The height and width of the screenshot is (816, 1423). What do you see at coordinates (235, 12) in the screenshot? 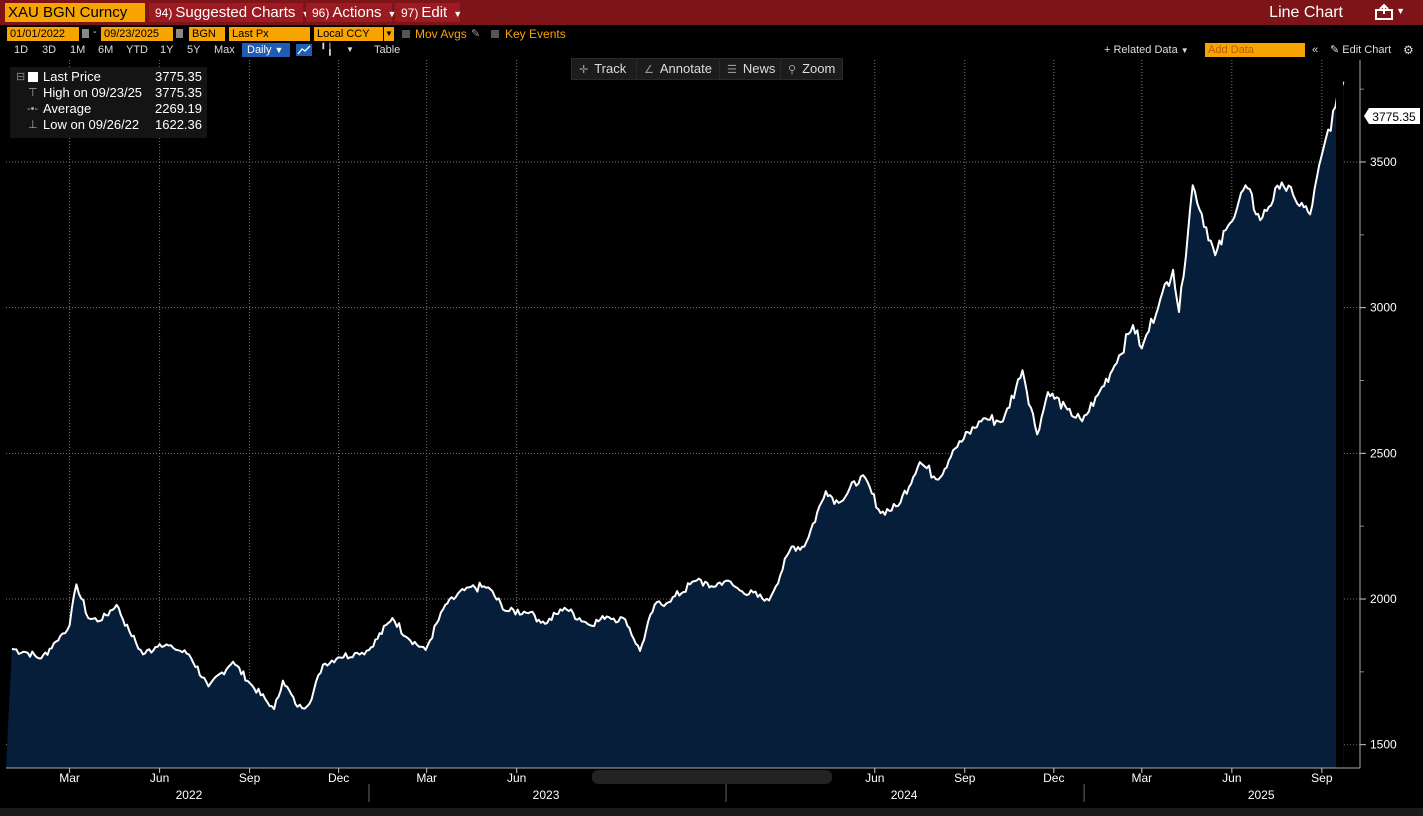
I see `menu-label: Suggested Charts` at bounding box center [235, 12].